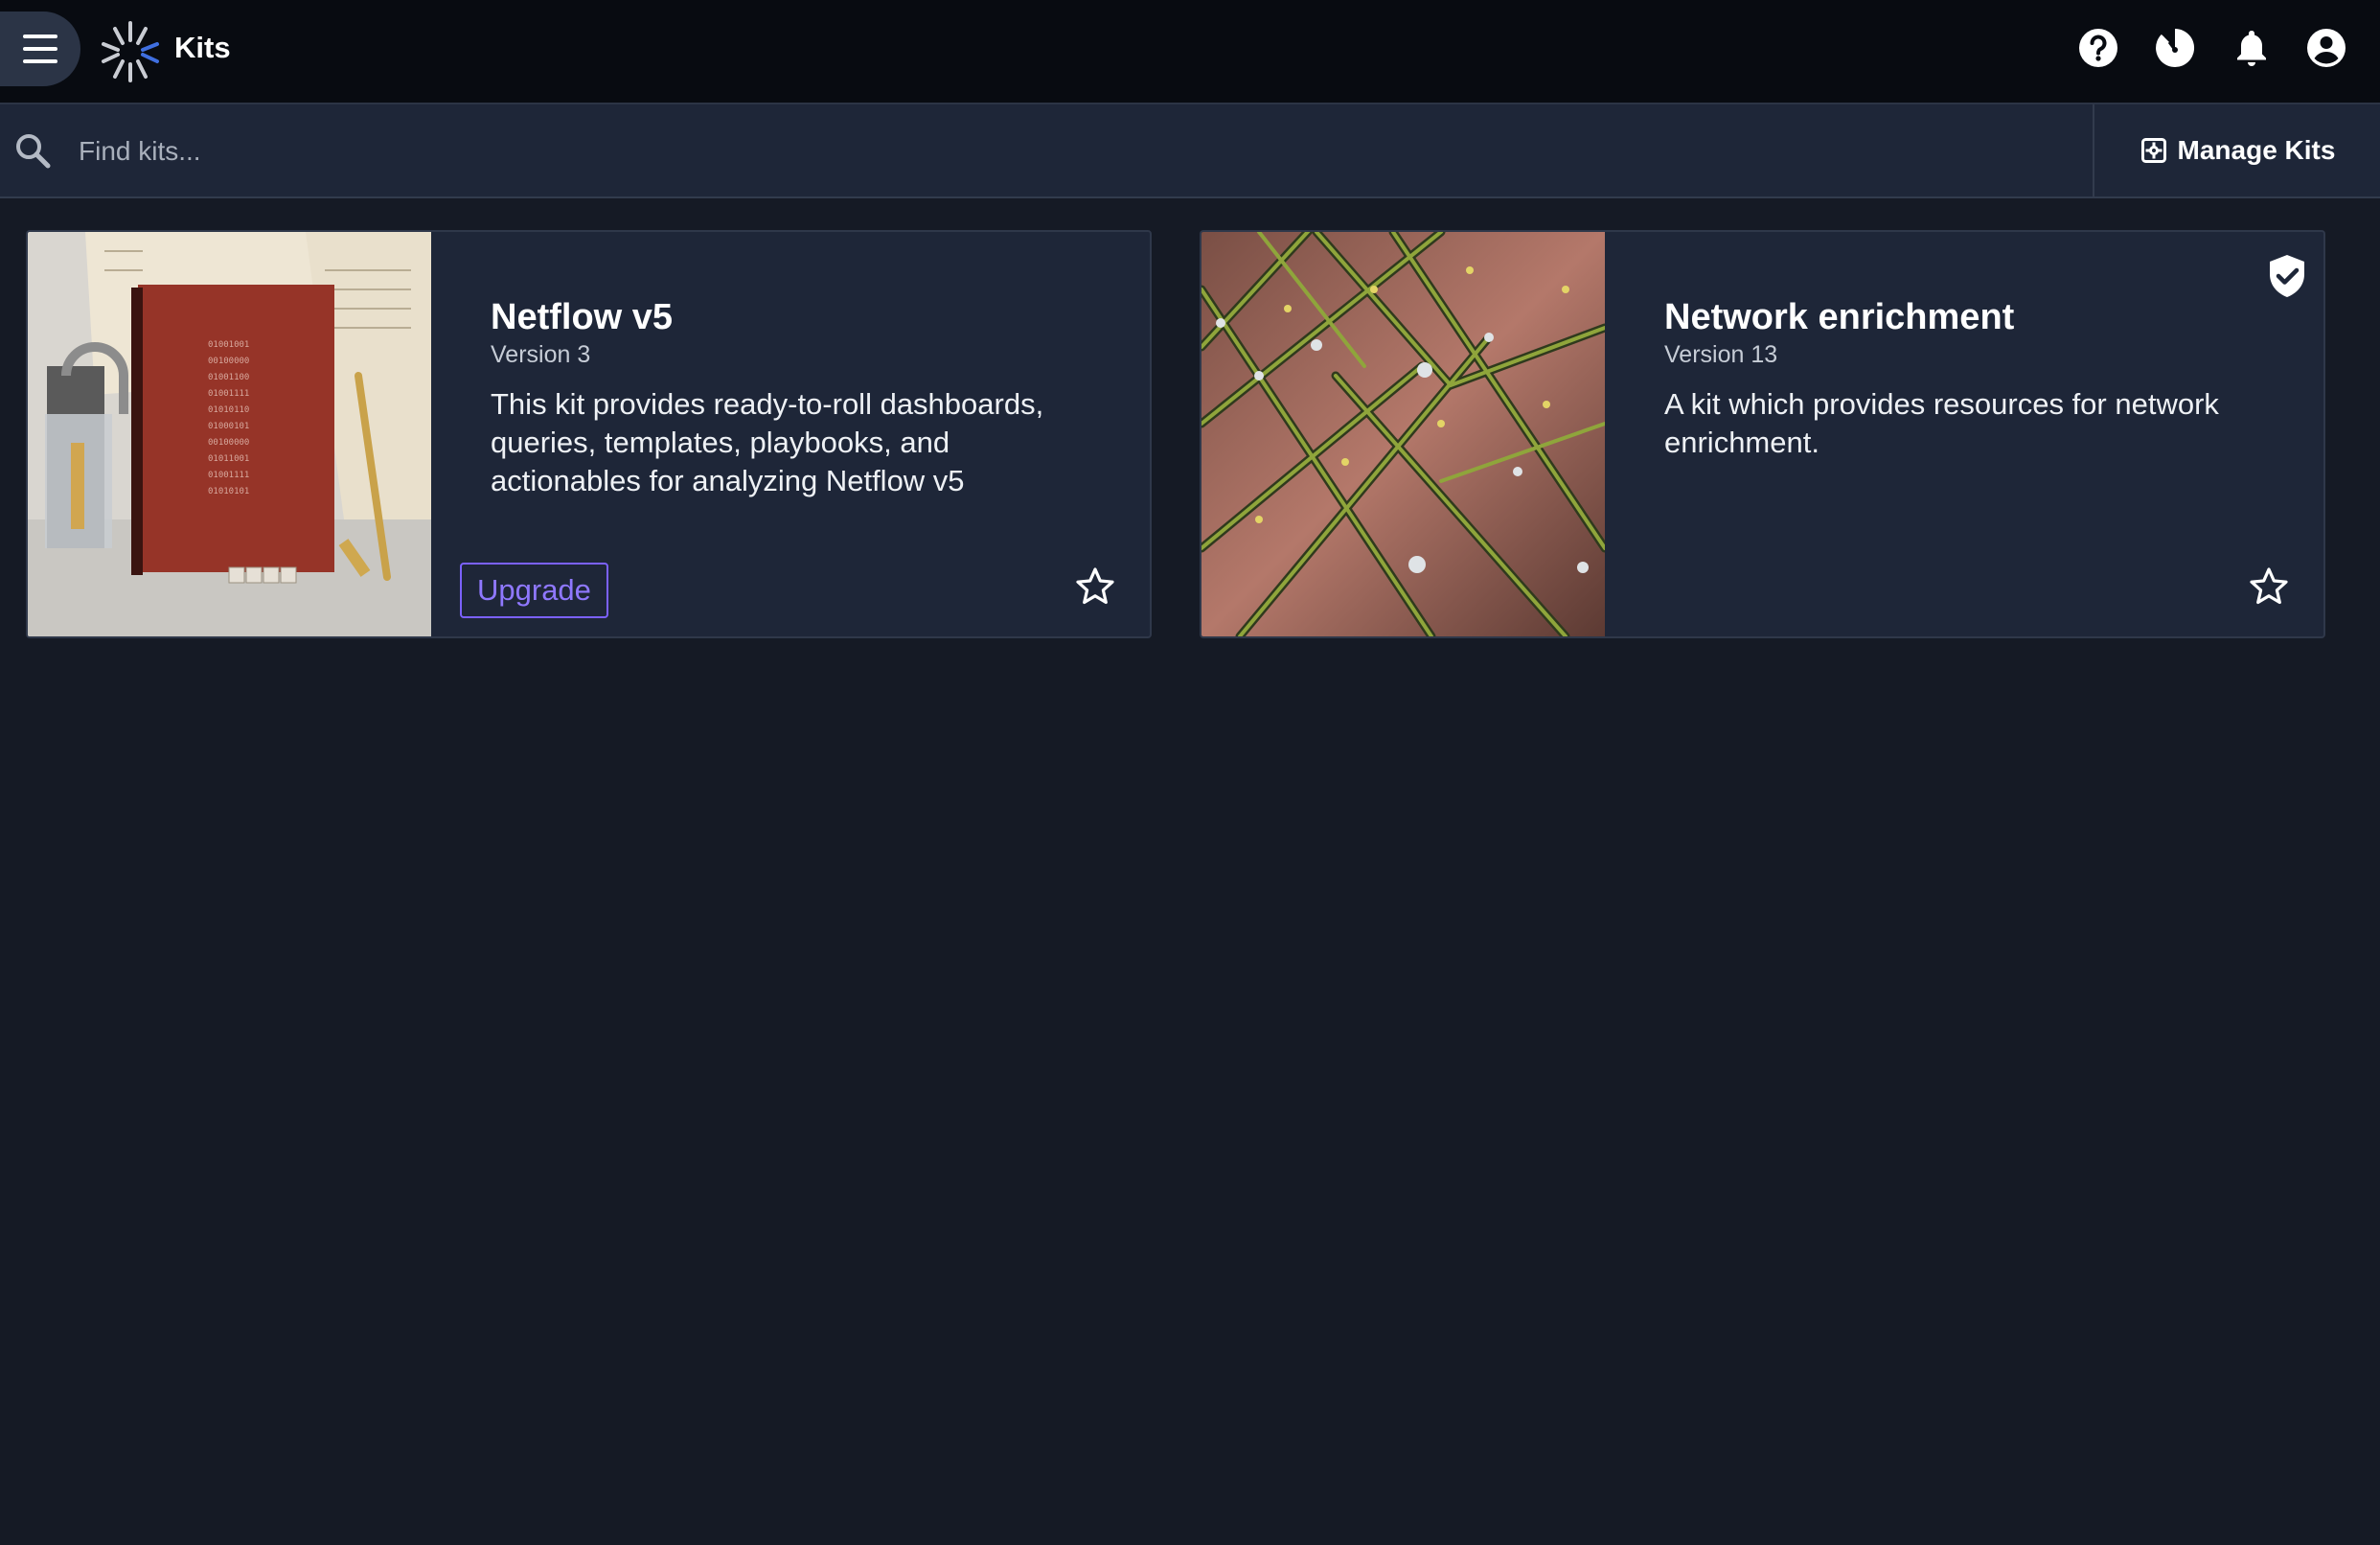 This screenshot has width=2380, height=1545. What do you see at coordinates (2252, 48) in the screenshot?
I see `bell-icon` at bounding box center [2252, 48].